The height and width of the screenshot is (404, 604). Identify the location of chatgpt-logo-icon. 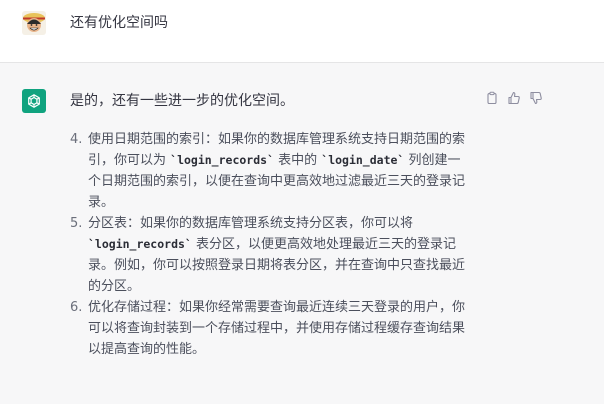
(34, 101).